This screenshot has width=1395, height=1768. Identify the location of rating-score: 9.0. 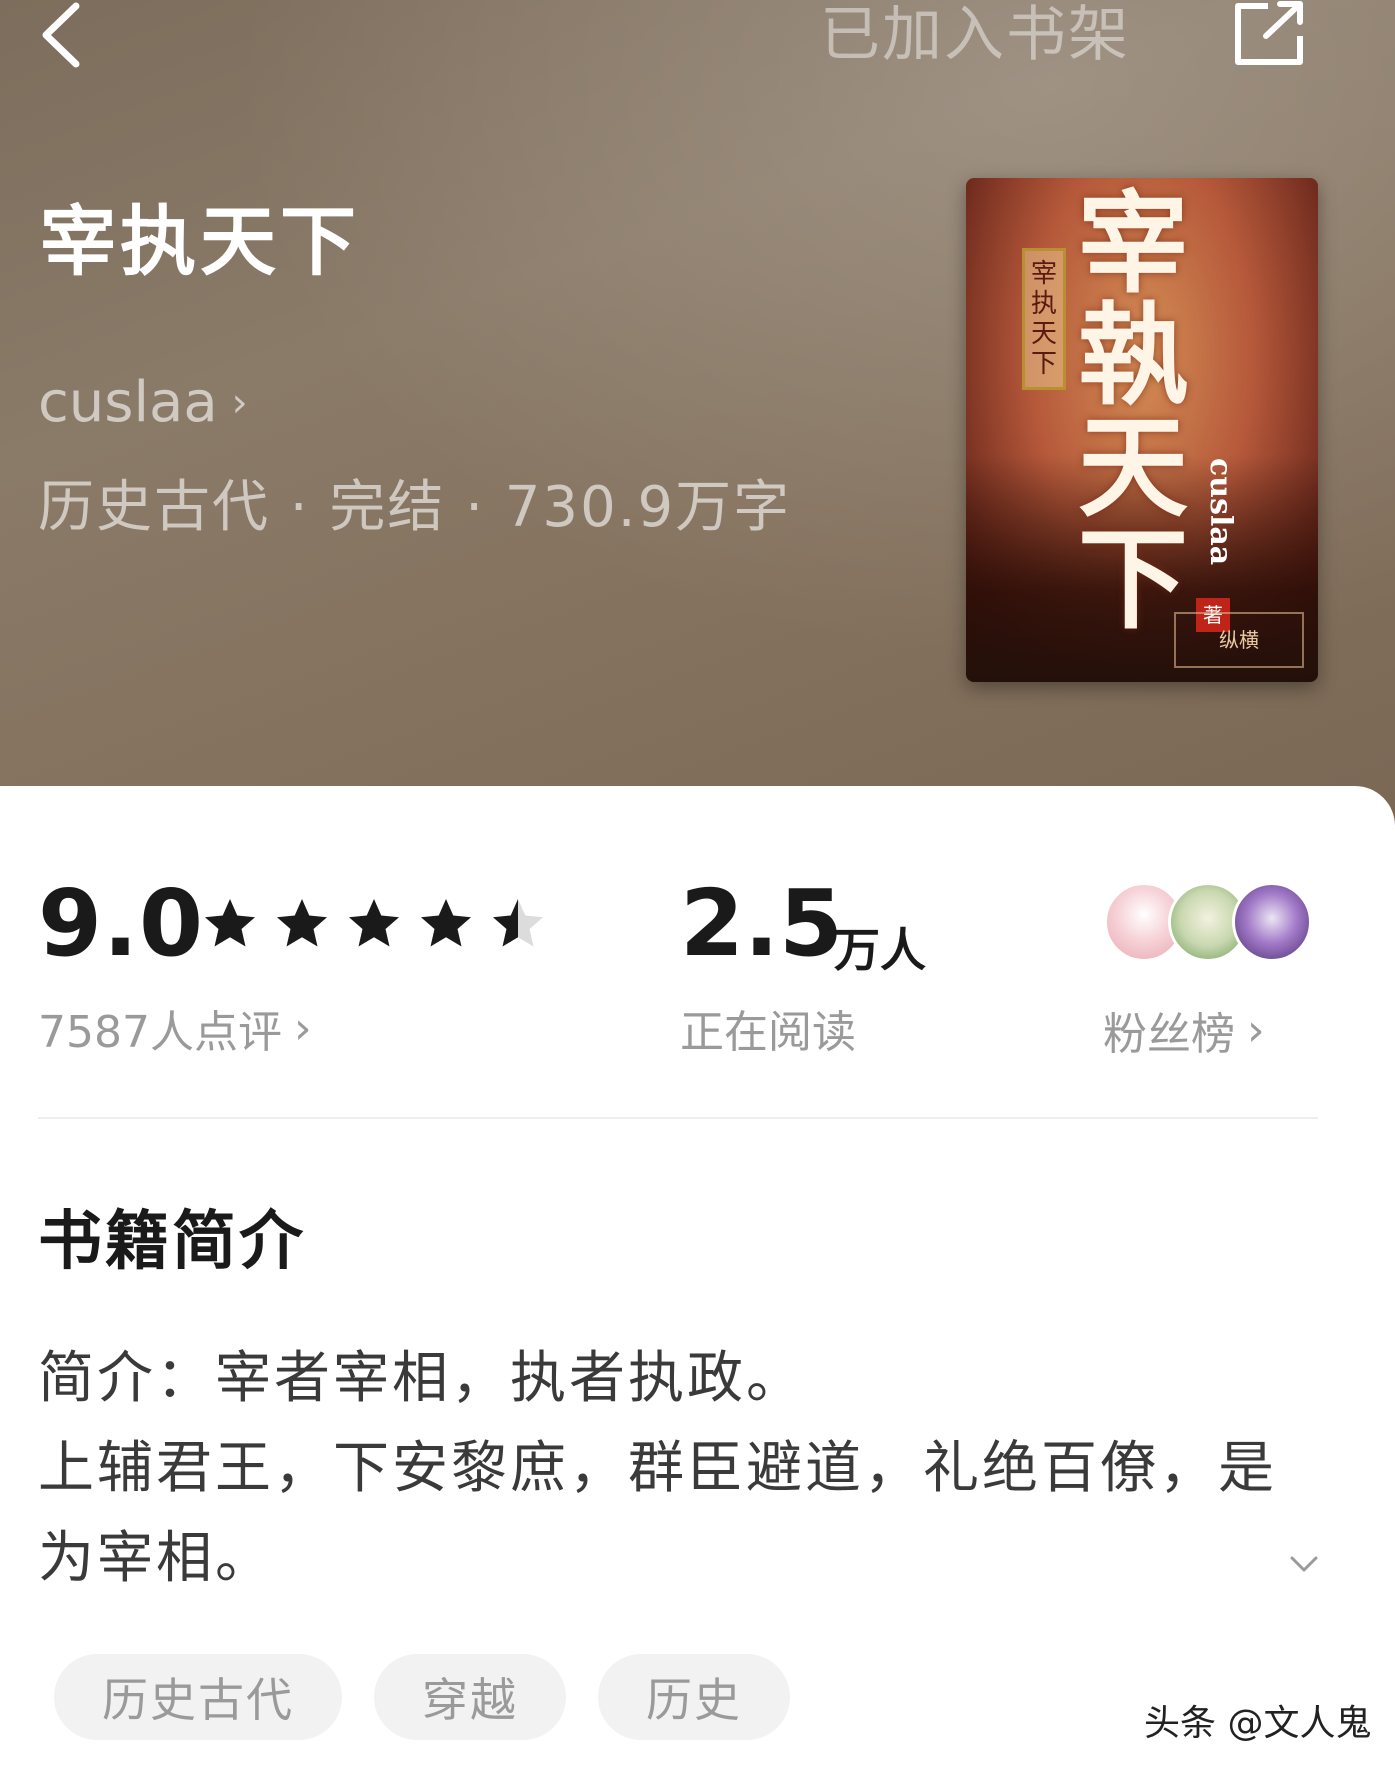
(121, 923).